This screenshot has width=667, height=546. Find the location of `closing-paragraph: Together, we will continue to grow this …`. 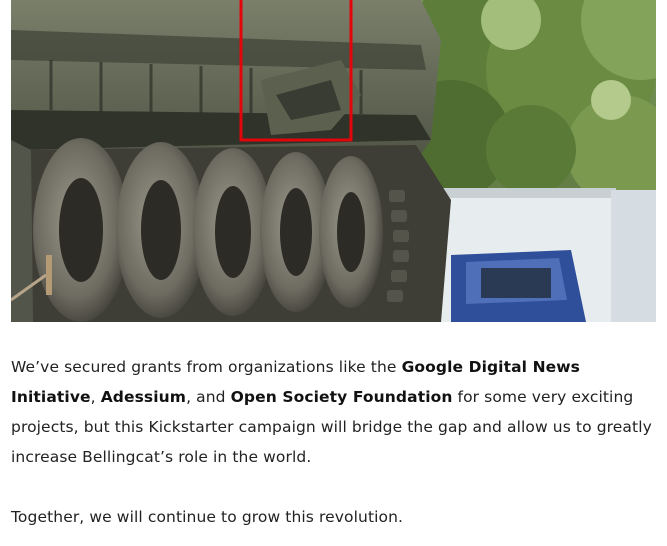

closing-paragraph: Together, we will continue to grow this … is located at coordinates (207, 517).